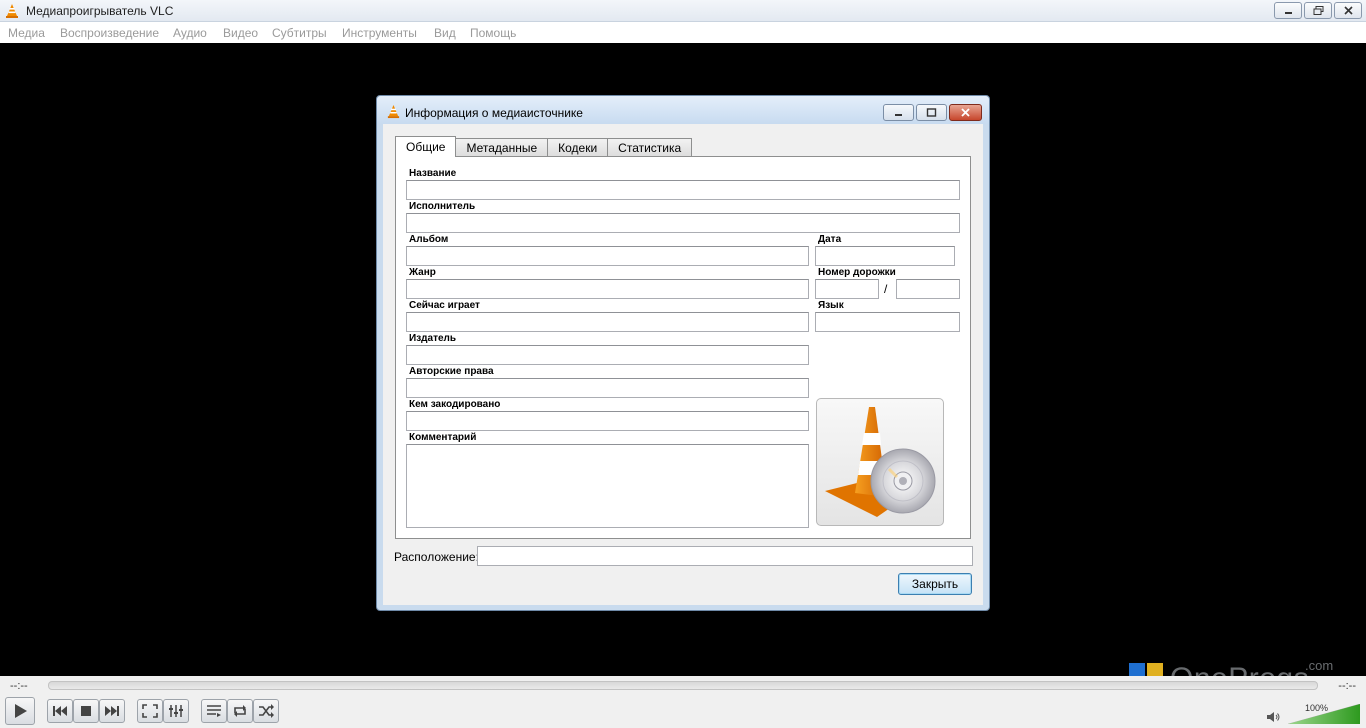  Describe the element at coordinates (443, 437) in the screenshot. I see `comment-label: Комментарий` at that location.